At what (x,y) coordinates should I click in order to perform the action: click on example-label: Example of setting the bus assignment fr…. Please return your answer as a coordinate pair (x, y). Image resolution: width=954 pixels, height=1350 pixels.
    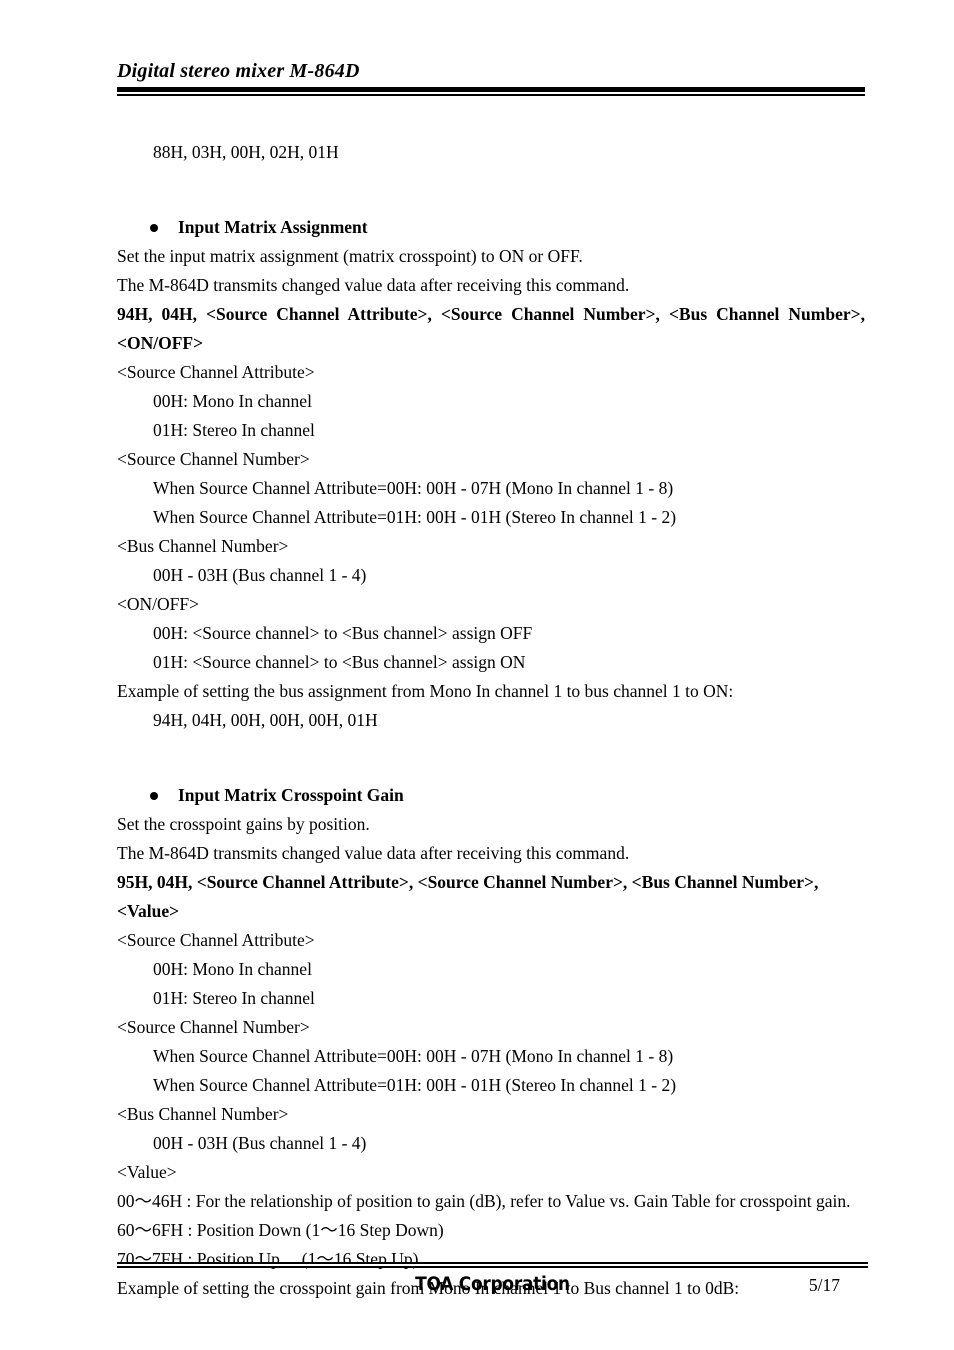
    Looking at the image, I should click on (425, 691).